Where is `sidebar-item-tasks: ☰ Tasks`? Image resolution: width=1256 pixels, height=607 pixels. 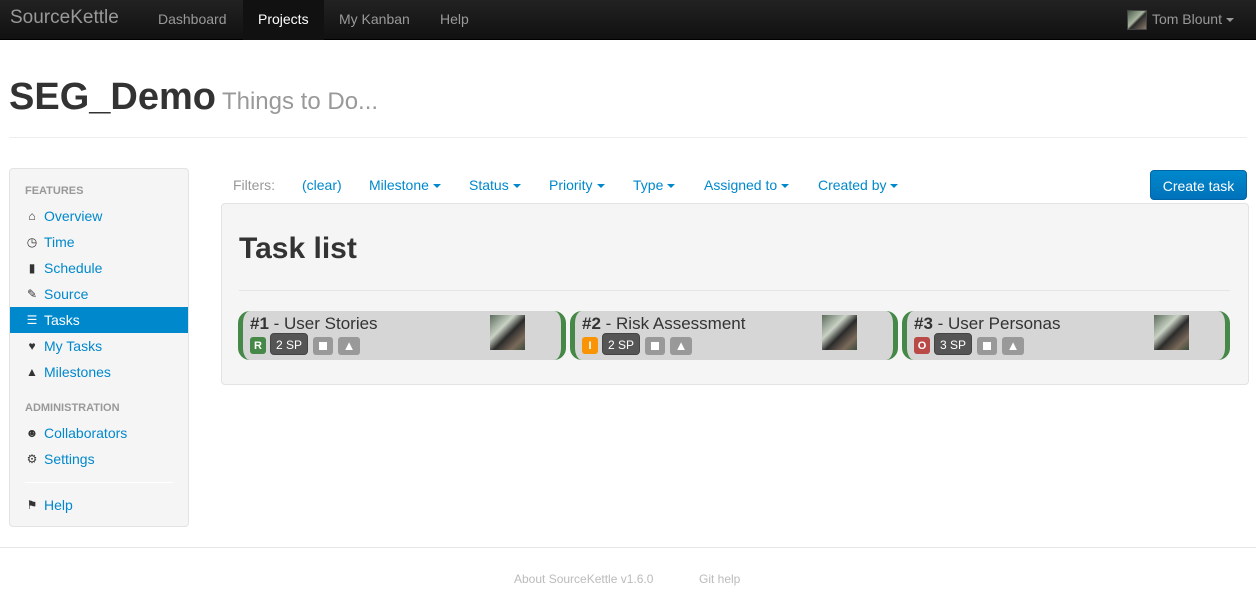 sidebar-item-tasks: ☰ Tasks is located at coordinates (99, 320).